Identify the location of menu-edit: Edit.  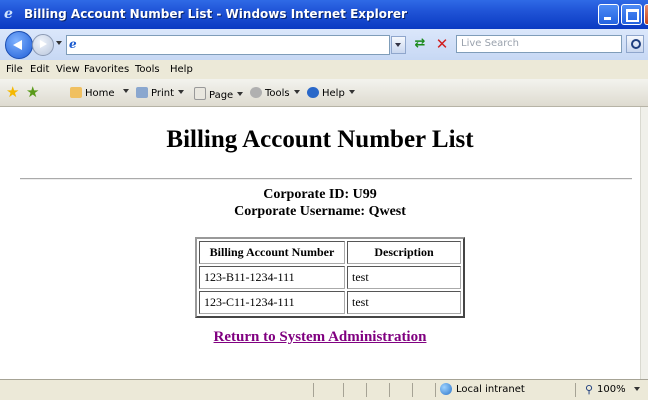
(39, 69).